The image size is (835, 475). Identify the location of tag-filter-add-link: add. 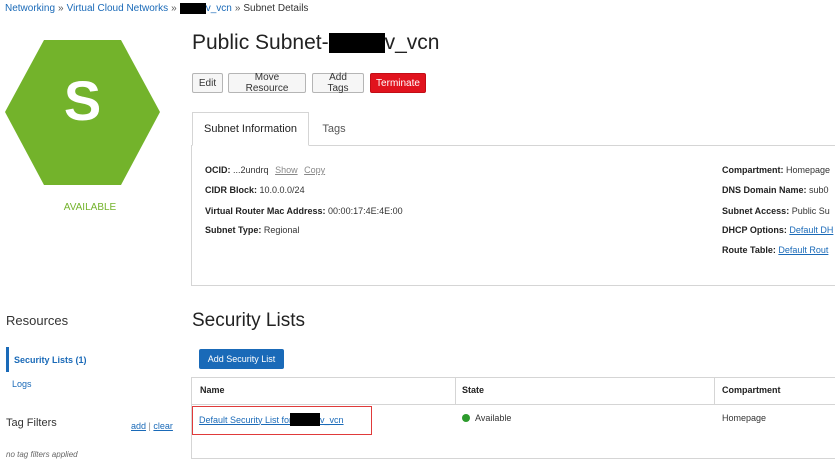
(138, 426).